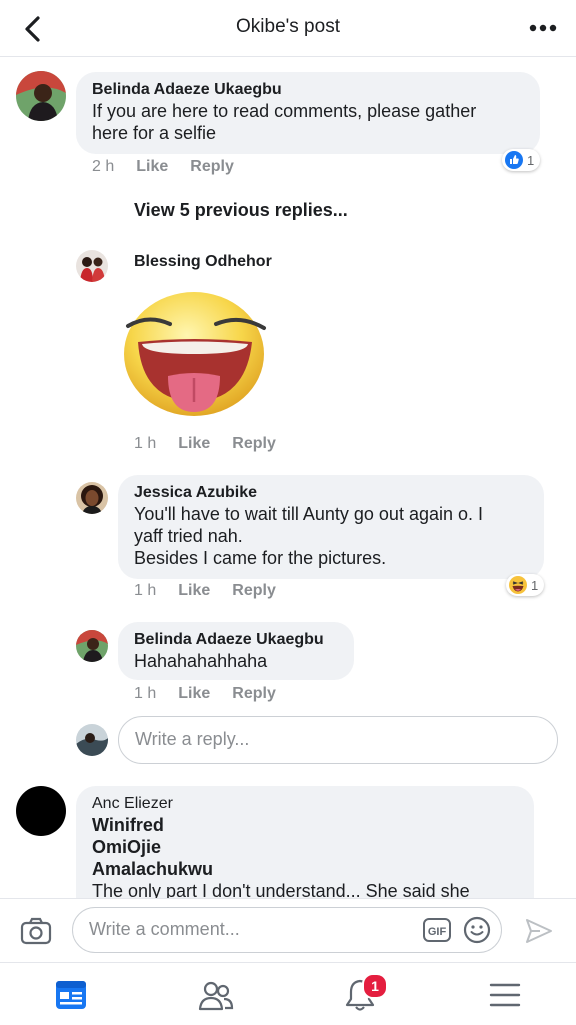 Image resolution: width=576 pixels, height=1025 pixels. Describe the element at coordinates (203, 262) in the screenshot. I see `reply-author: Blessing Odhehor` at that location.